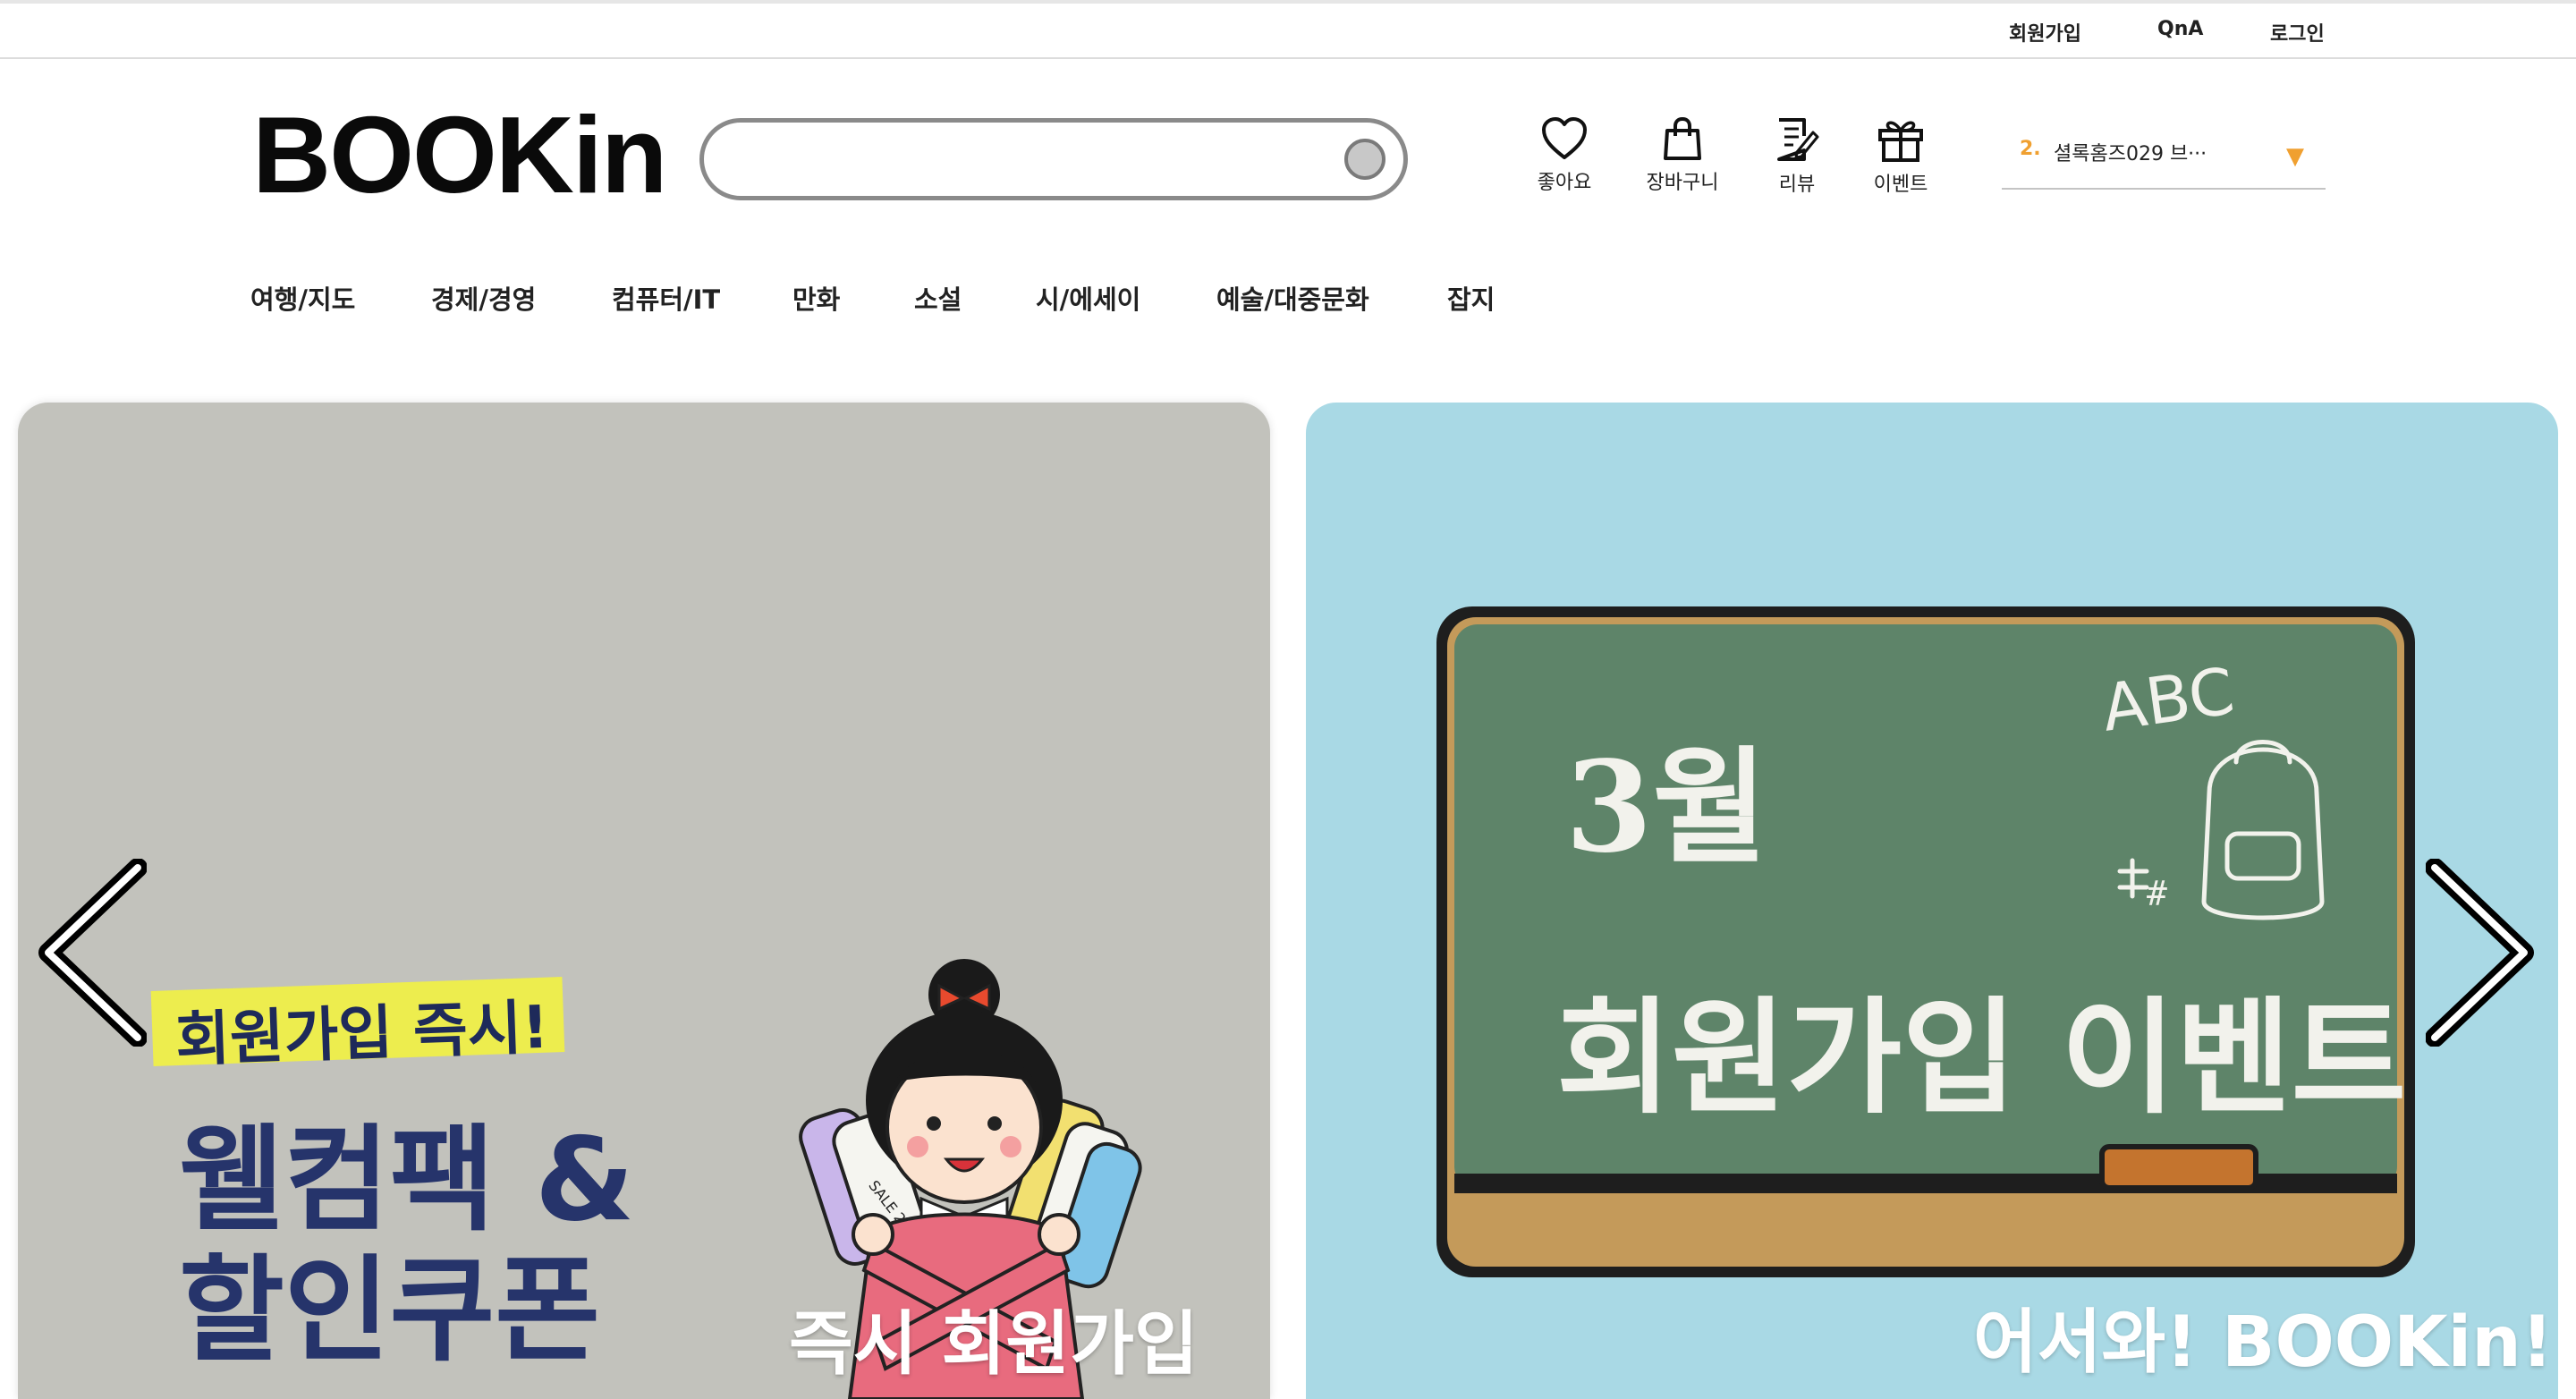 This screenshot has width=2576, height=1399. I want to click on login-link: 로그인, so click(2297, 32).